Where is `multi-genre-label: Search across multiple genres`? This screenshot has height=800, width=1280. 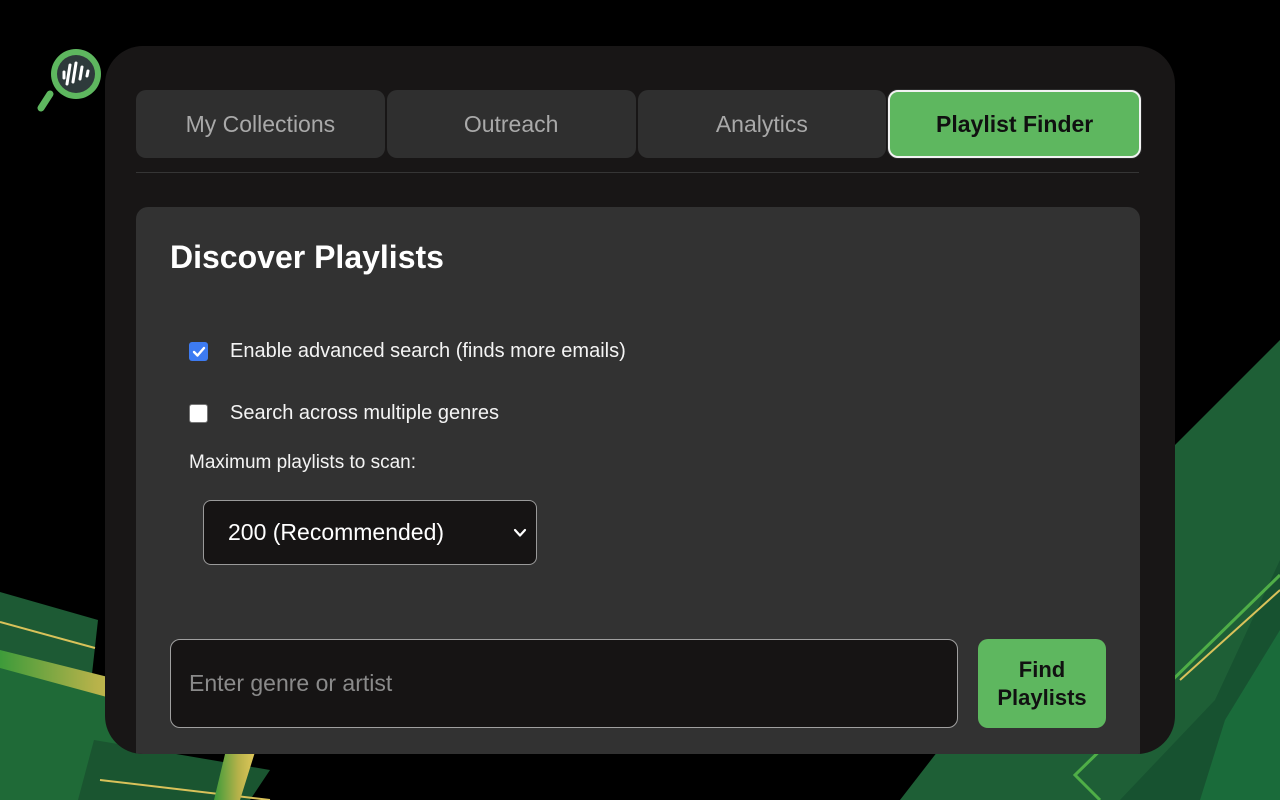
multi-genre-label: Search across multiple genres is located at coordinates (365, 413).